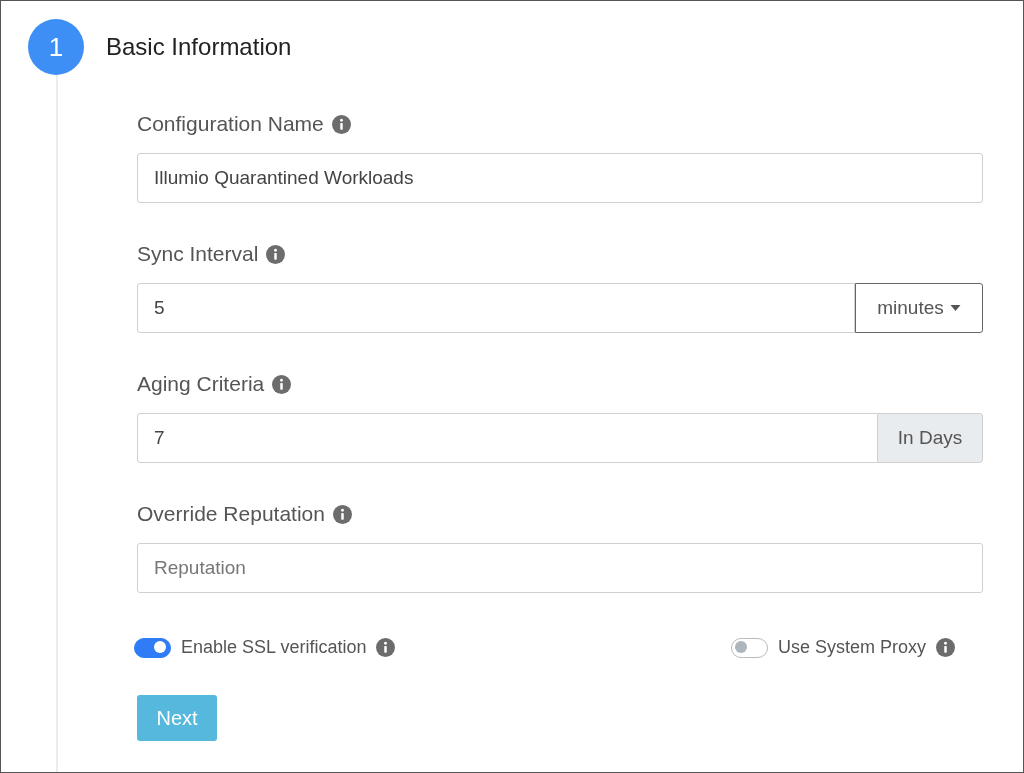  What do you see at coordinates (851, 647) in the screenshot?
I see `toggle-label: Use System Proxy` at bounding box center [851, 647].